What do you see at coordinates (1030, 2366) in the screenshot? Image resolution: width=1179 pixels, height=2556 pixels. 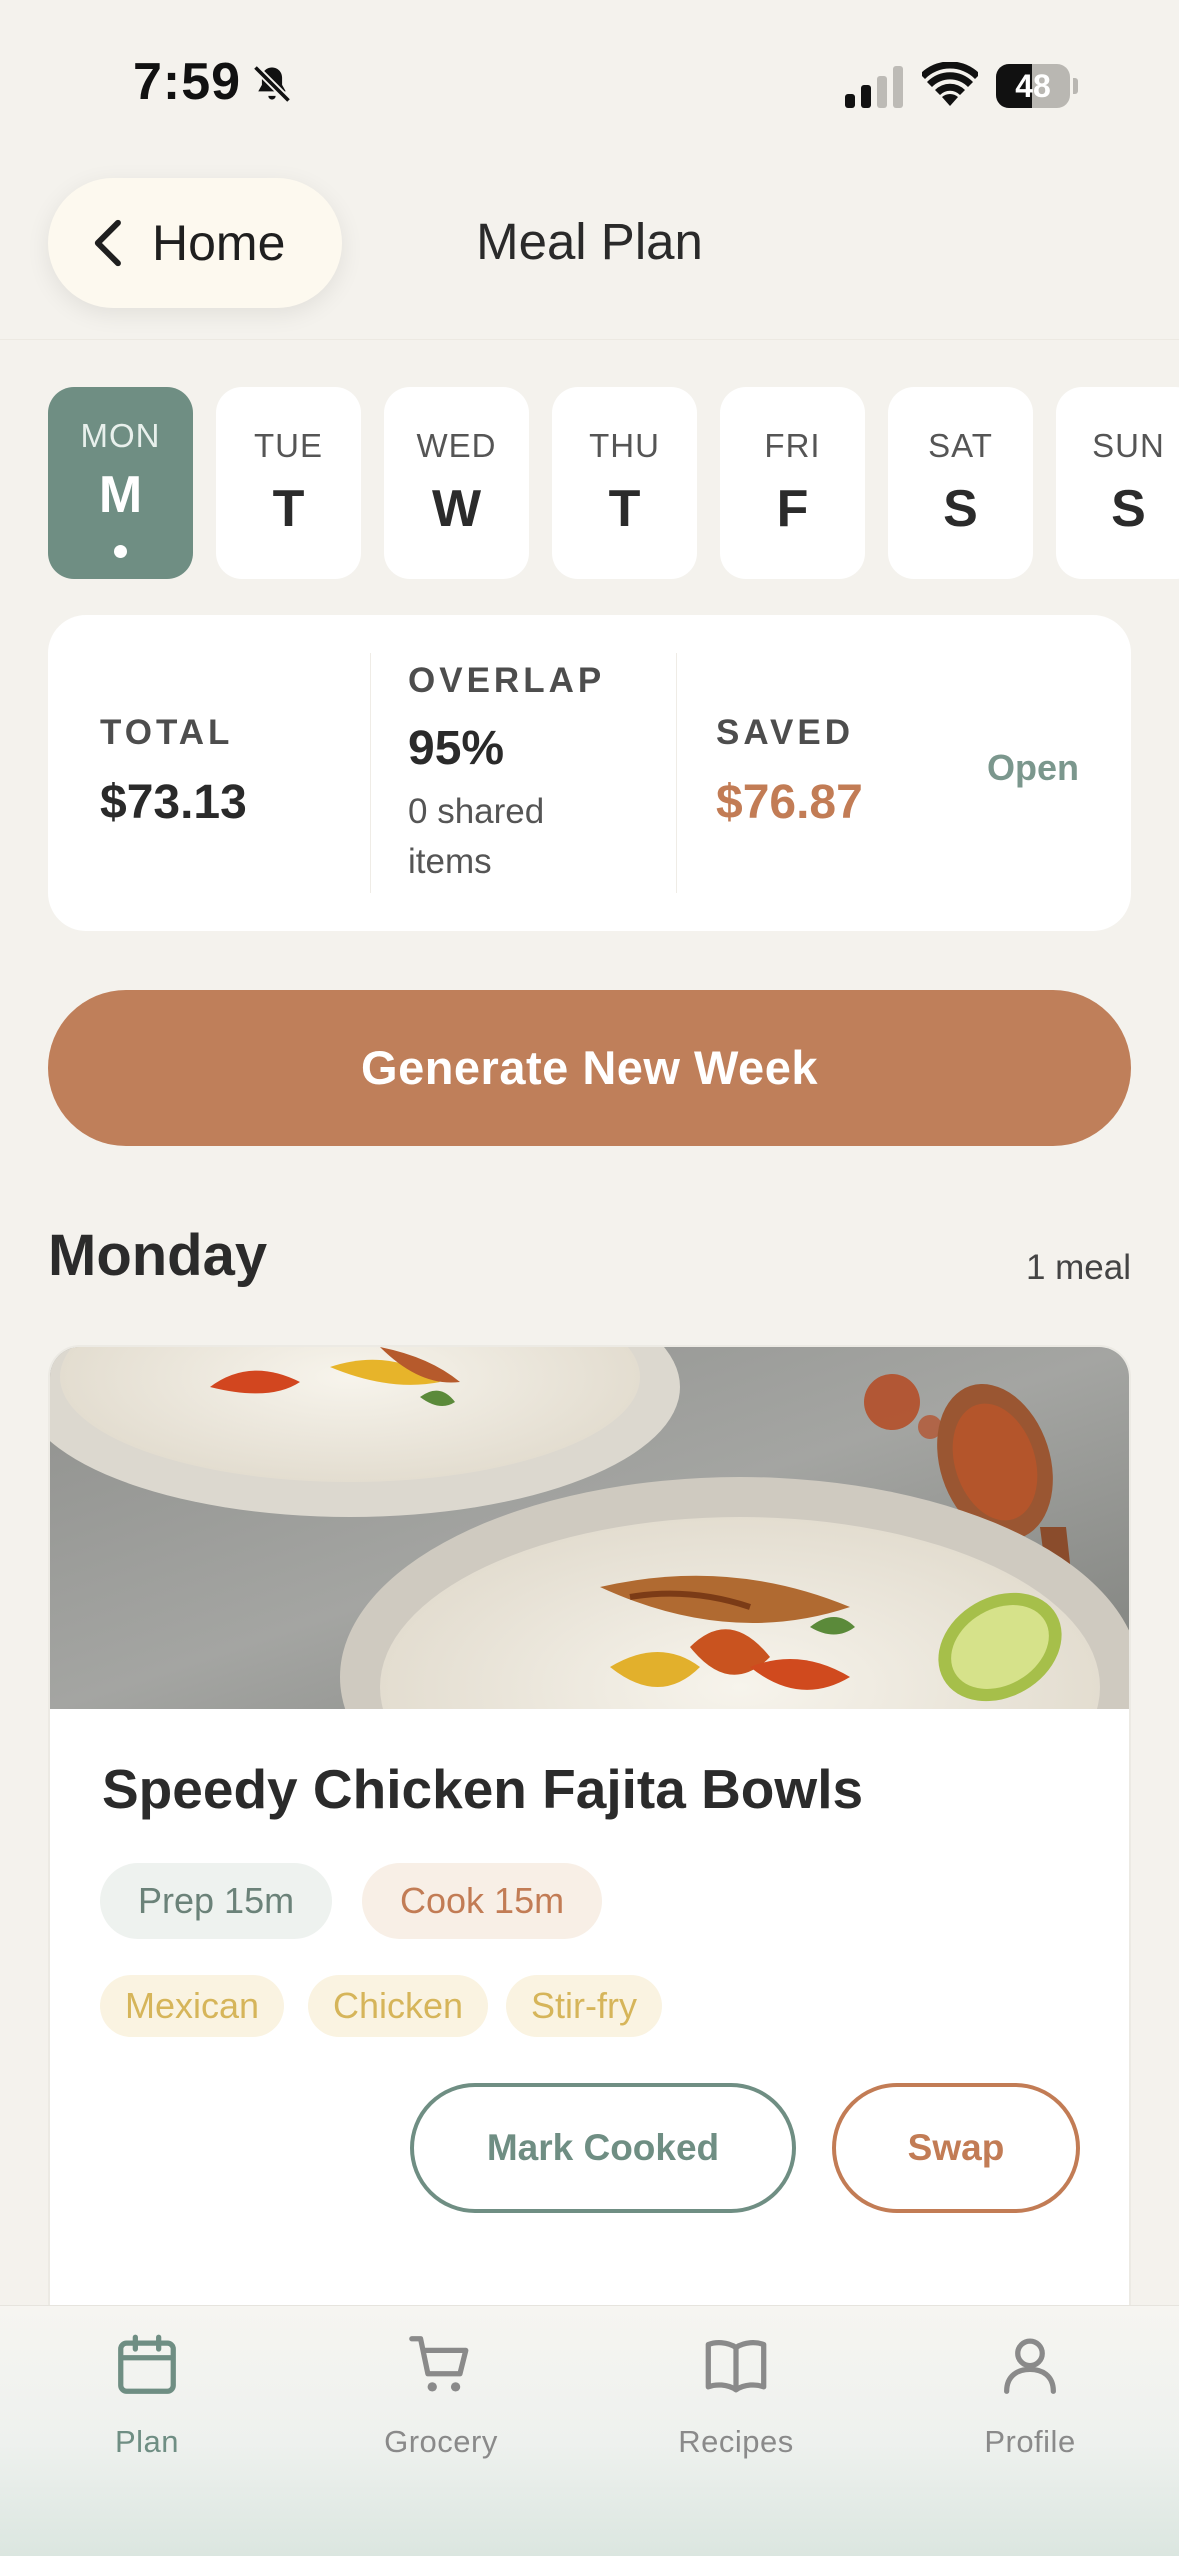 I see `person-icon` at bounding box center [1030, 2366].